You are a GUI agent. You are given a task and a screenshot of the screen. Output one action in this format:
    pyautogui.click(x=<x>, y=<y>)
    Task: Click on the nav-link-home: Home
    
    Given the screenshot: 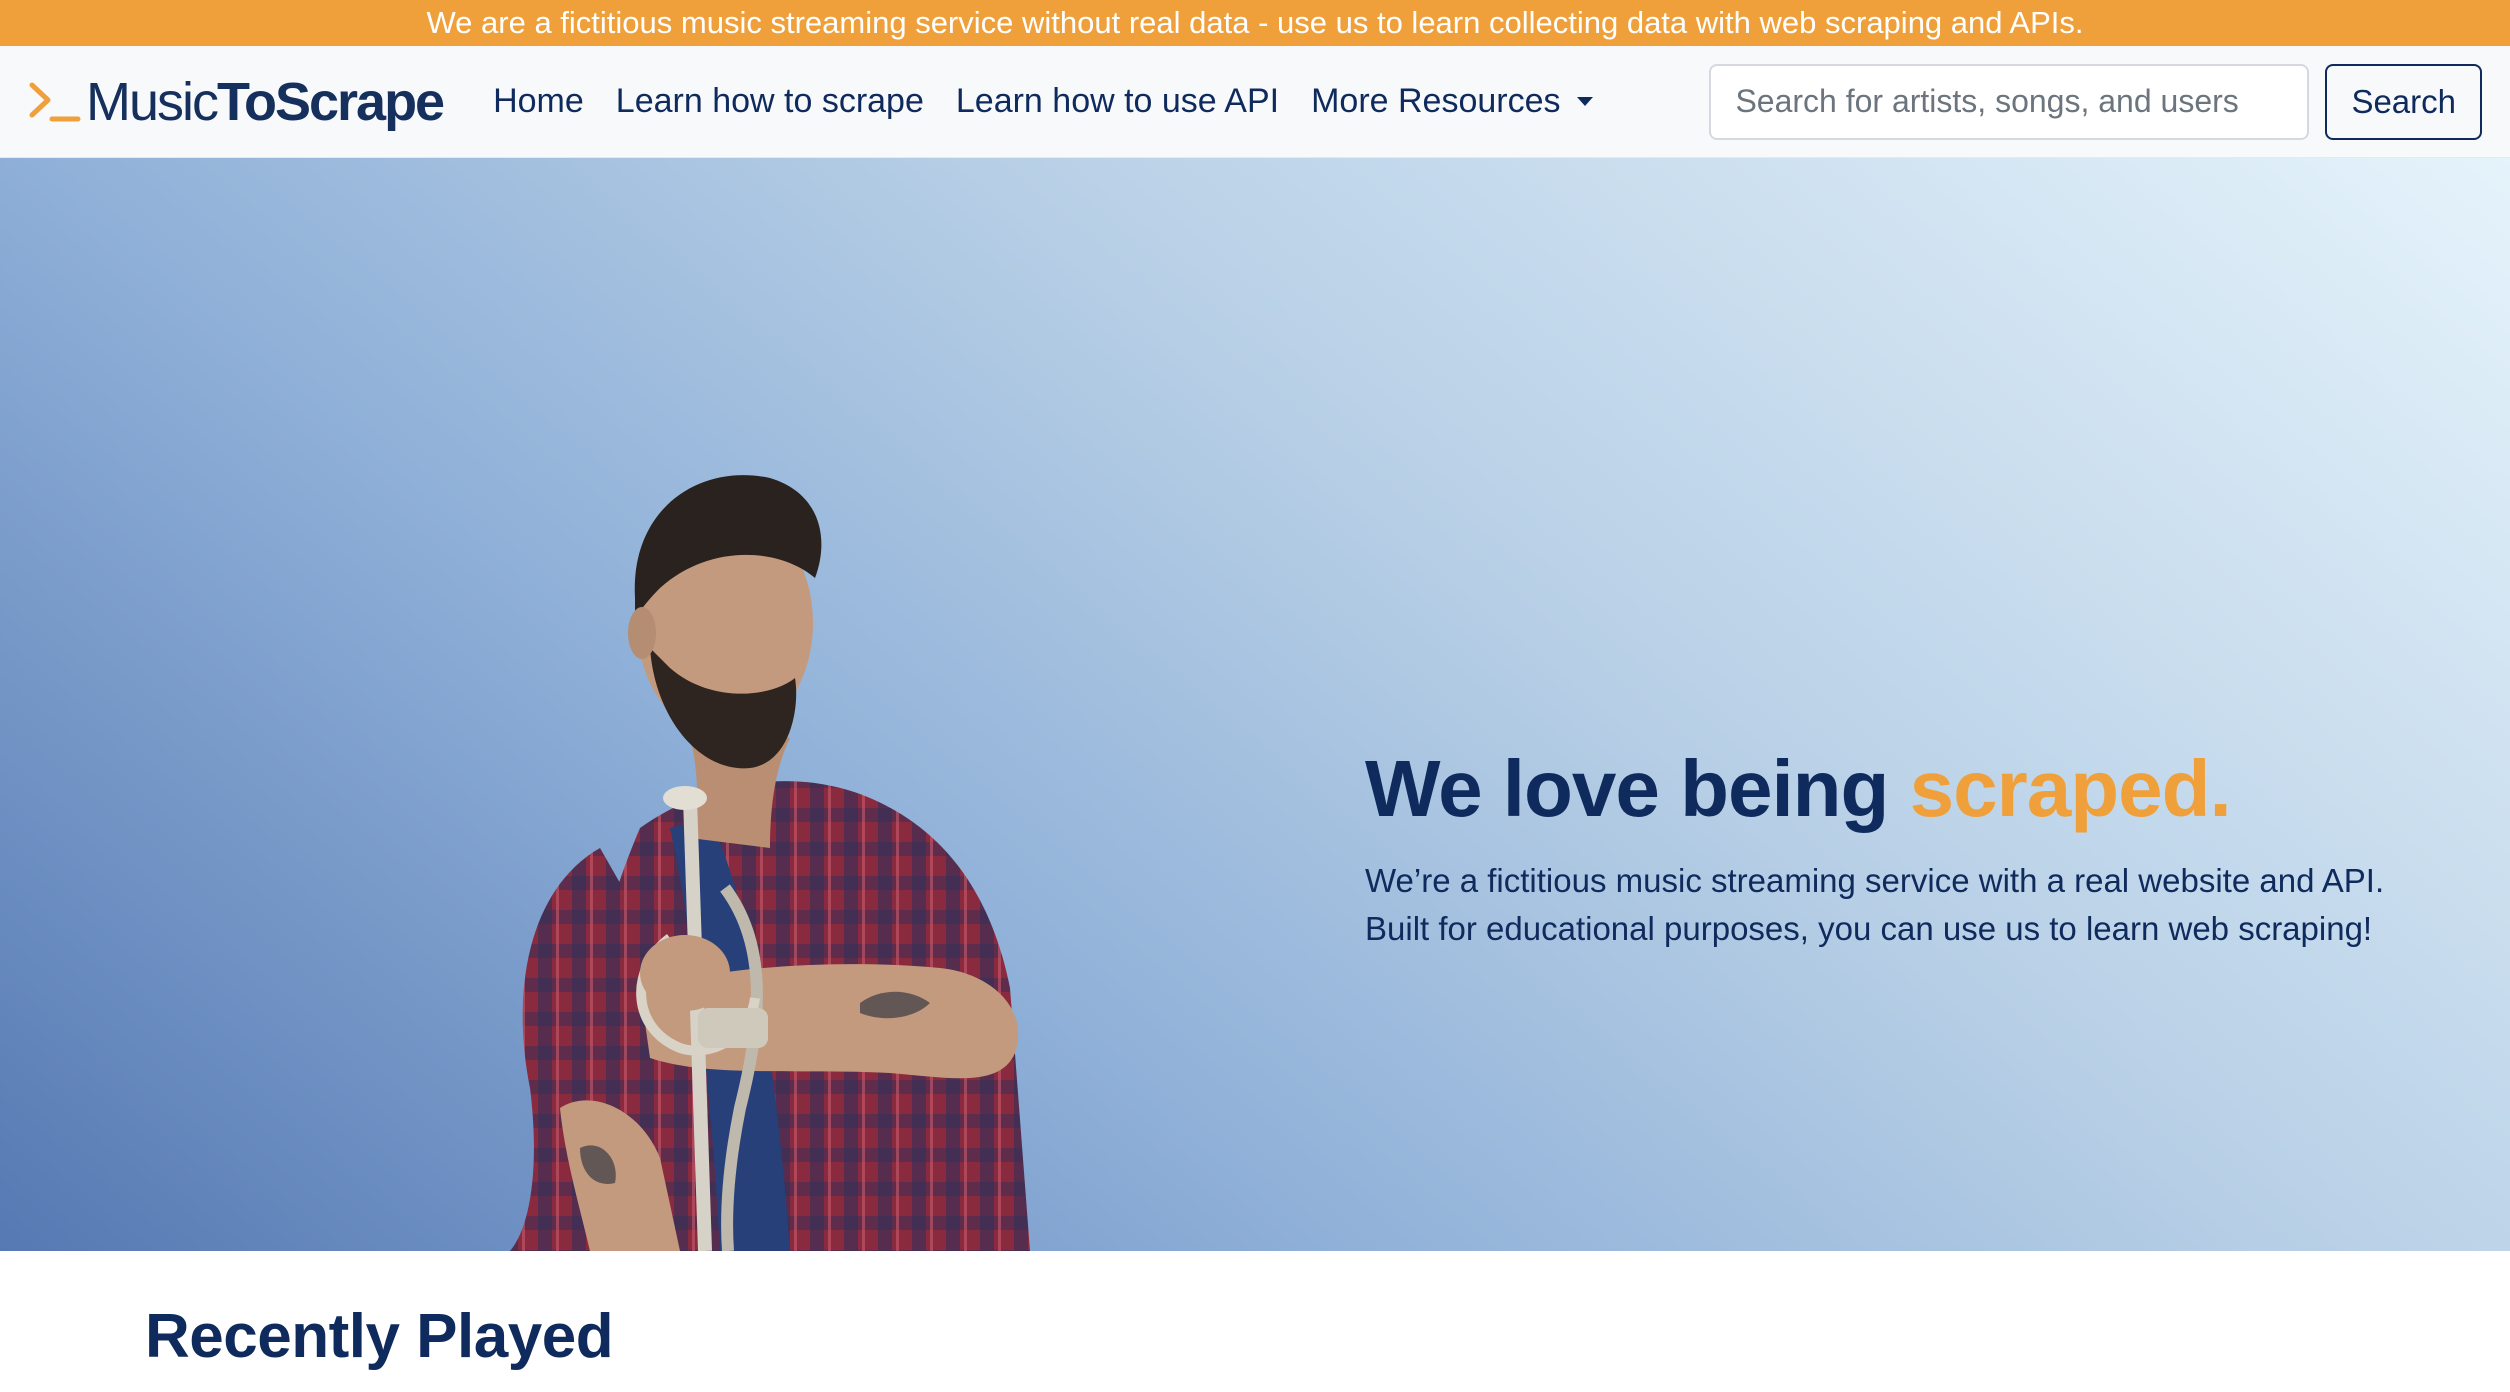 What is the action you would take?
    pyautogui.click(x=538, y=101)
    